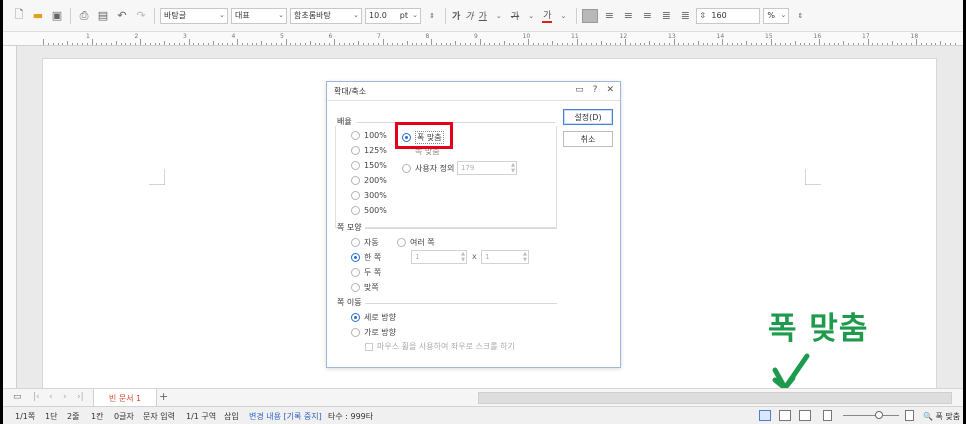 Image resolution: width=966 pixels, height=424 pixels. I want to click on dialog-title-bar: 확대/축소 ▭ ? ✕, so click(473, 91).